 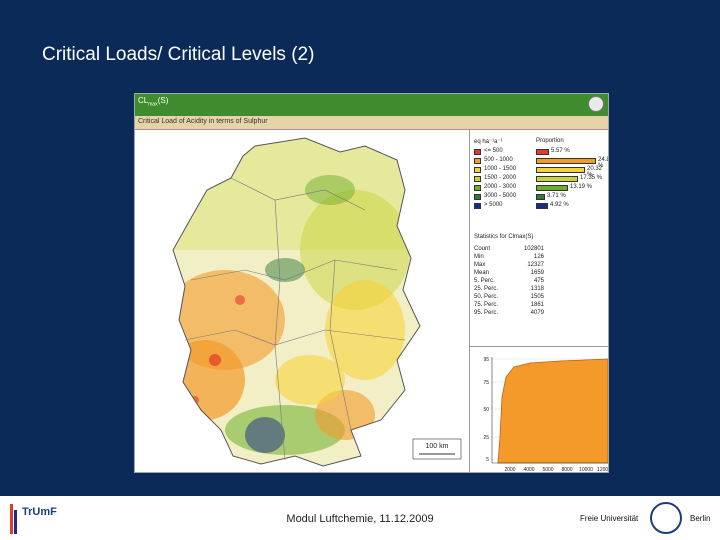 What do you see at coordinates (559, 205) in the screenshot?
I see `legend-proportion-value: 4.92 %` at bounding box center [559, 205].